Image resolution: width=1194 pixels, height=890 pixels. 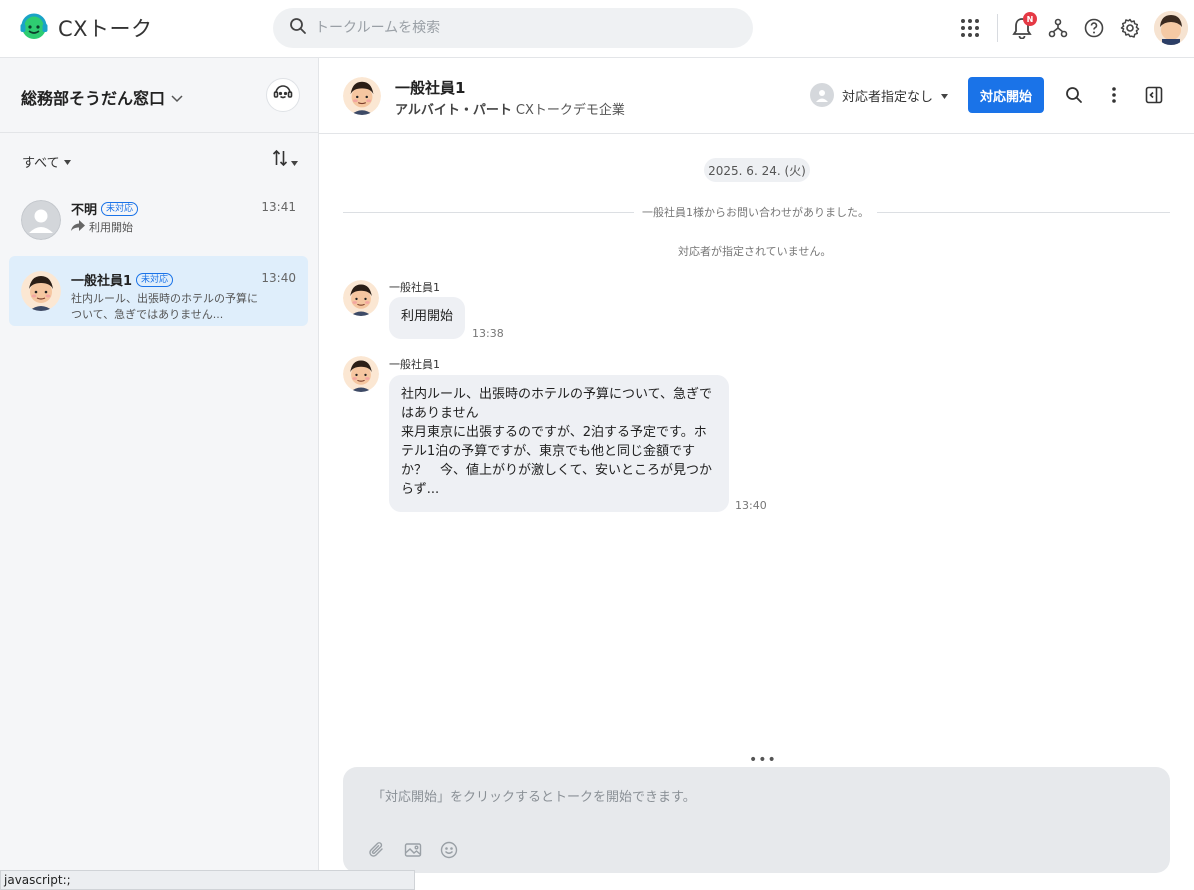 I want to click on more-vertical-icon, so click(x=1114, y=95).